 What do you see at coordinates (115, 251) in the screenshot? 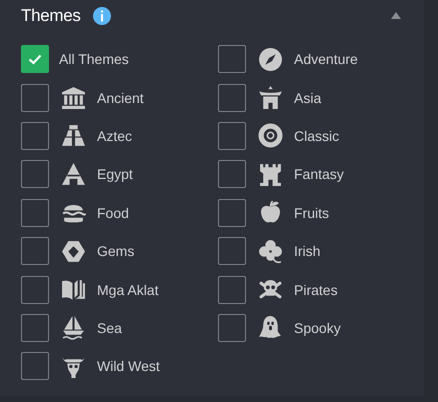
I see `theme-label: Gems` at bounding box center [115, 251].